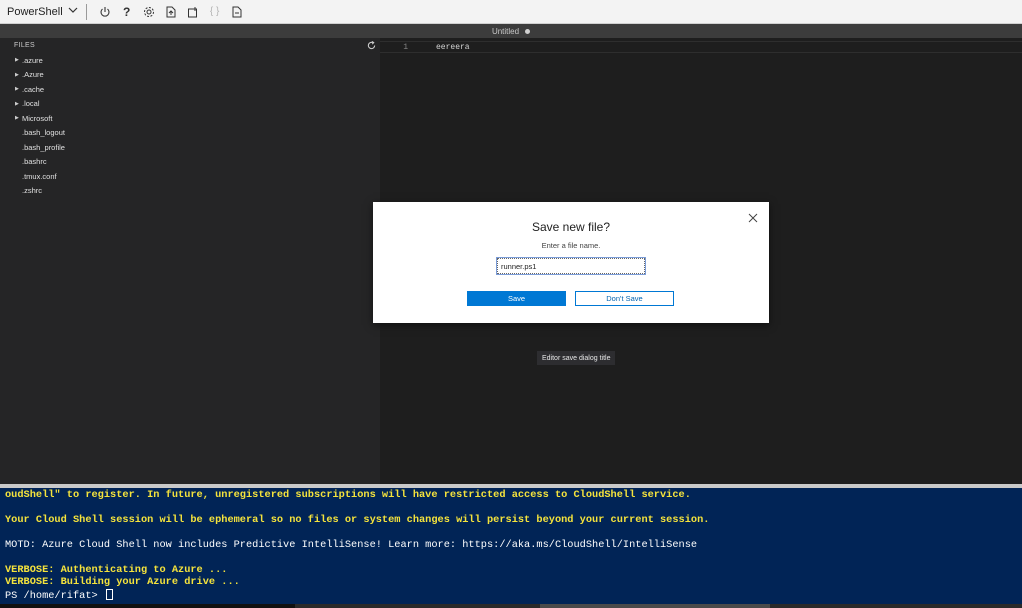 This screenshot has height=608, width=1022. Describe the element at coordinates (86, 11) in the screenshot. I see `toolbar-separator` at that location.